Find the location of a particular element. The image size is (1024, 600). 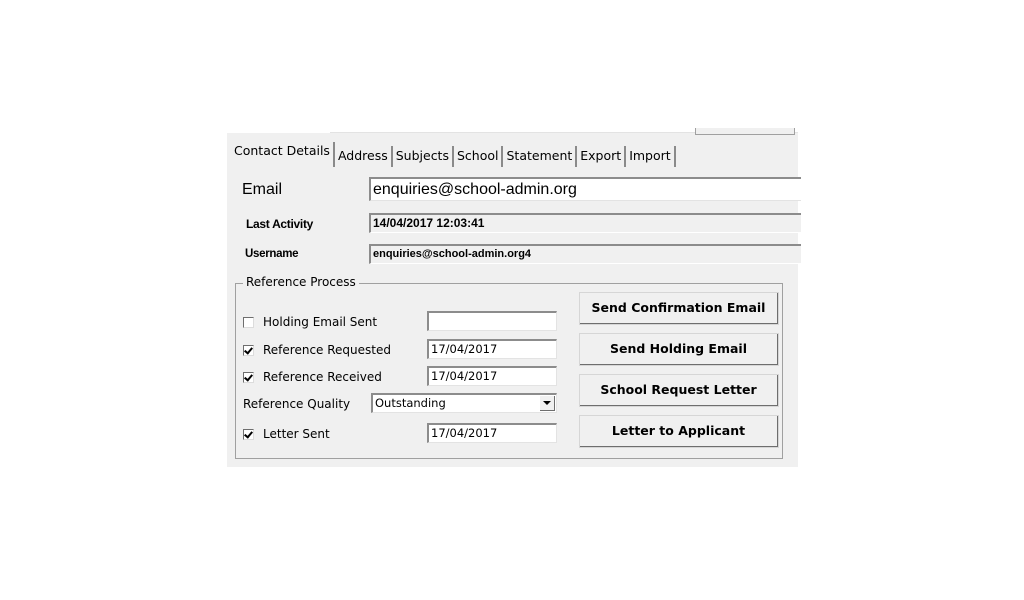

tab-subjects: Subjects is located at coordinates (423, 156).